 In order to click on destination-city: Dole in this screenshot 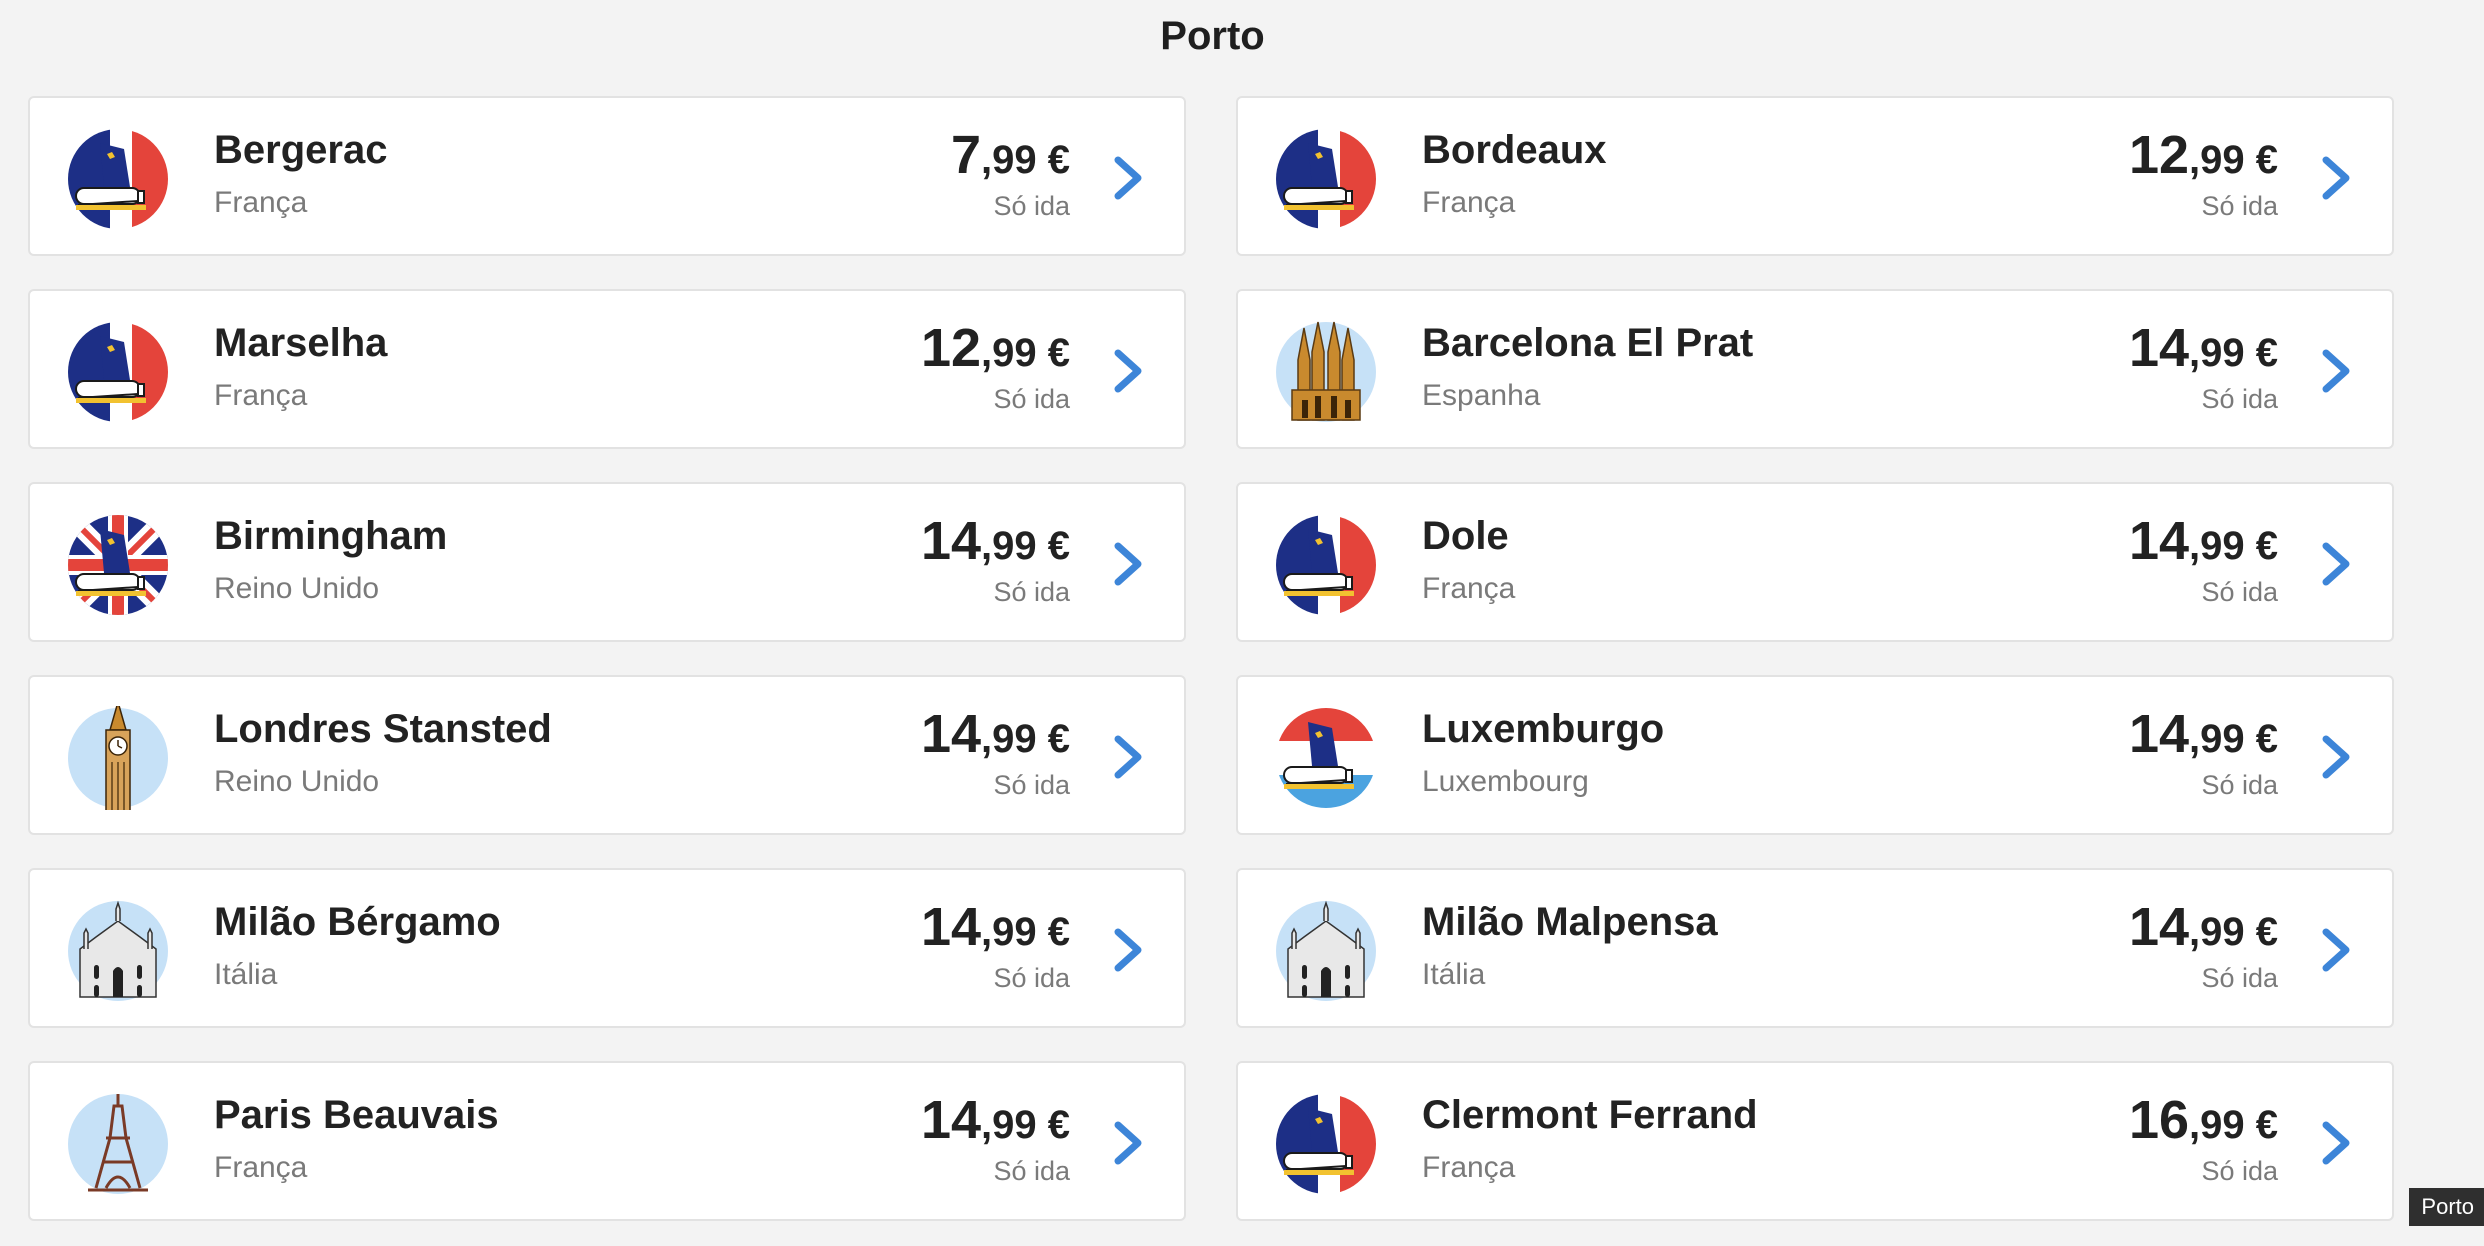, I will do `click(1465, 536)`.